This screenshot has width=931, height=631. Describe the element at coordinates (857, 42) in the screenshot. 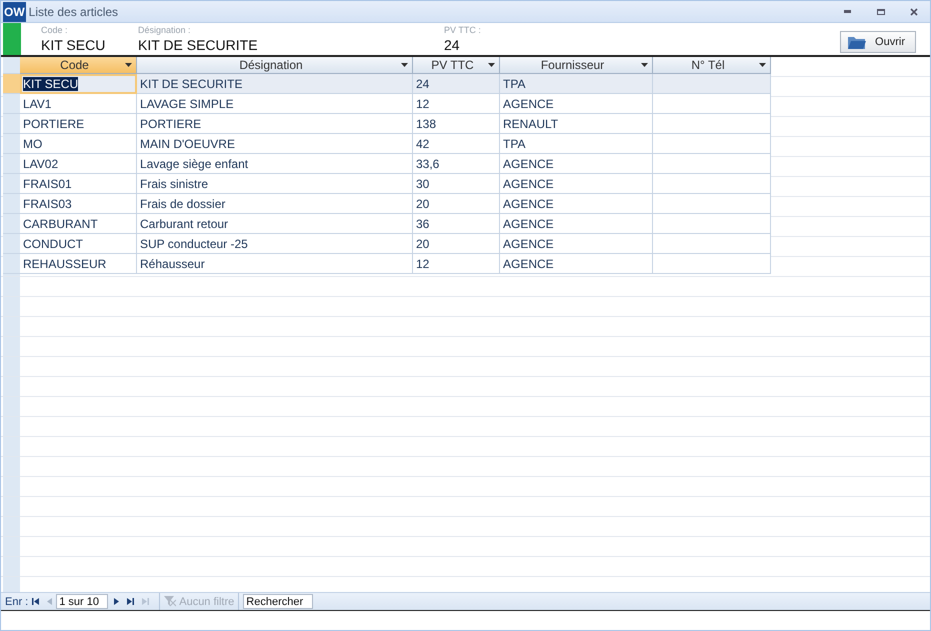

I see `folder-icon` at that location.